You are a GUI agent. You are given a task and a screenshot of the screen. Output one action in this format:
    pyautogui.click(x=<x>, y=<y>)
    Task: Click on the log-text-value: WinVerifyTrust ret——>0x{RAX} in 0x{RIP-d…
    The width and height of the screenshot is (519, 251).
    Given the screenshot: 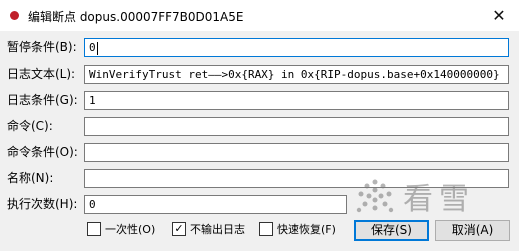 What is the action you would take?
    pyautogui.click(x=294, y=74)
    